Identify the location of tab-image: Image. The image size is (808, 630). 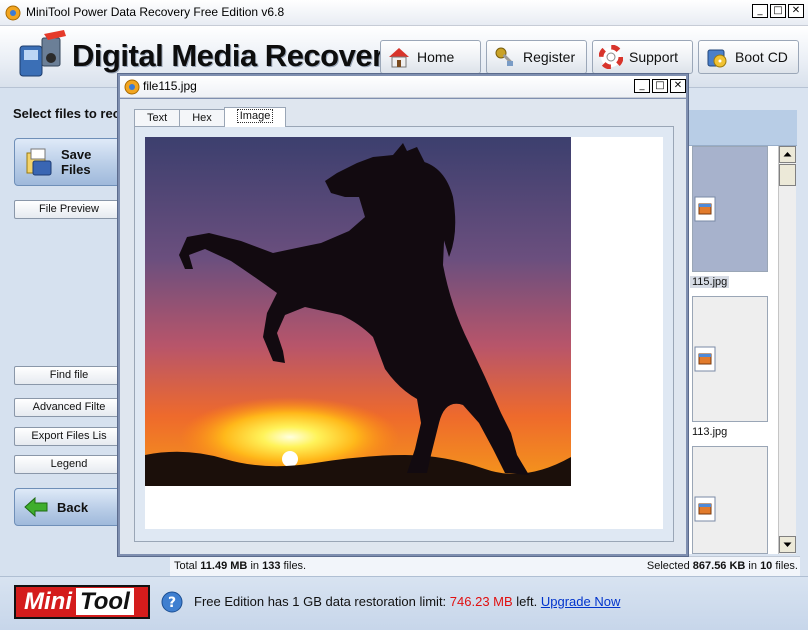
(255, 117).